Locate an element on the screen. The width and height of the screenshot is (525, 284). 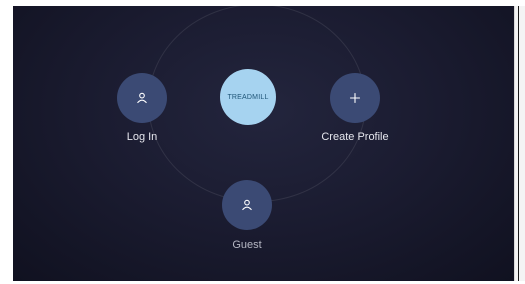
treadmill-label: TREADMILL is located at coordinates (248, 97).